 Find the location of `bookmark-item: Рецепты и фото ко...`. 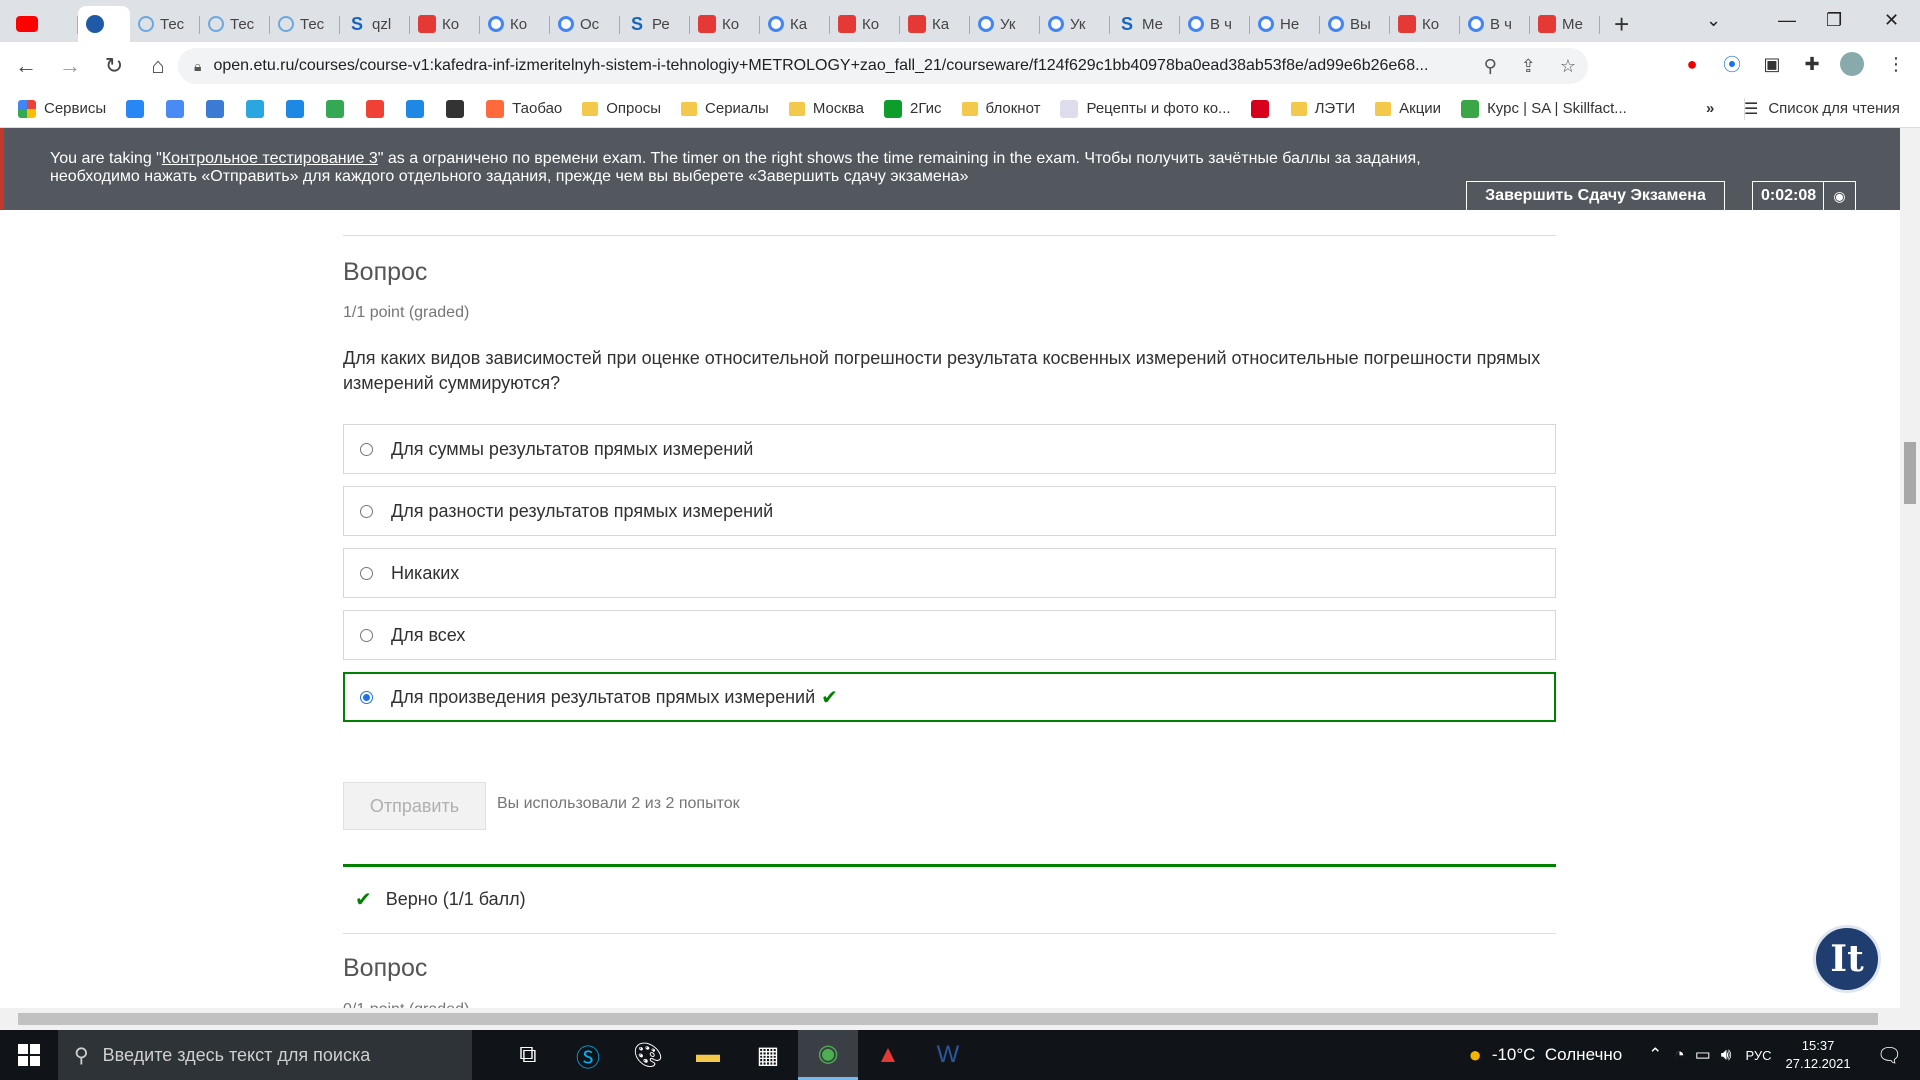

bookmark-item: Рецепты и фото ко... is located at coordinates (1145, 108).